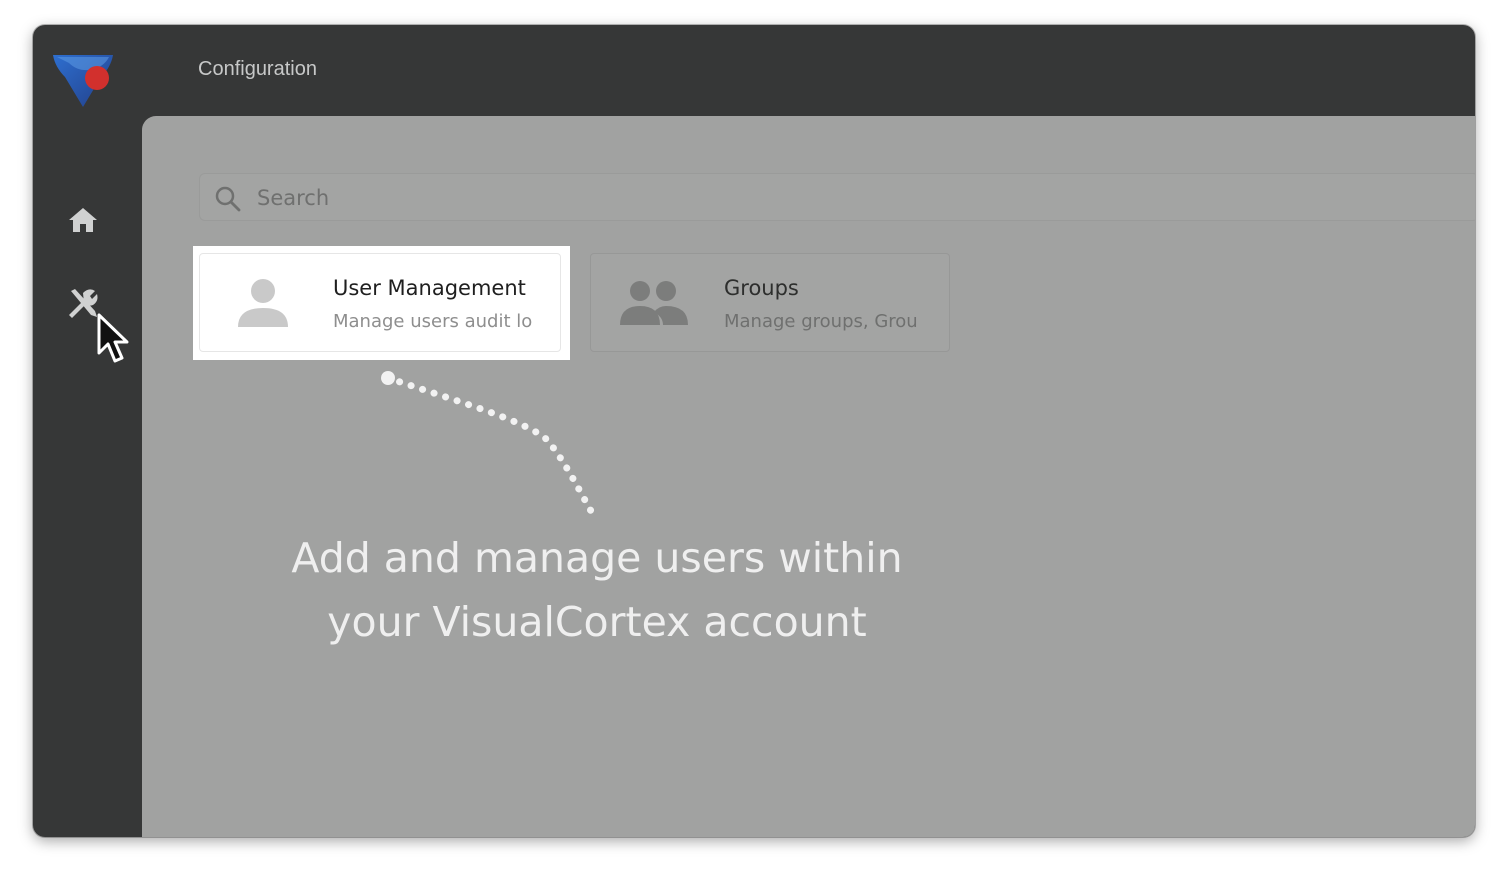 The width and height of the screenshot is (1508, 879). Describe the element at coordinates (83, 220) in the screenshot. I see `home-icon` at that location.